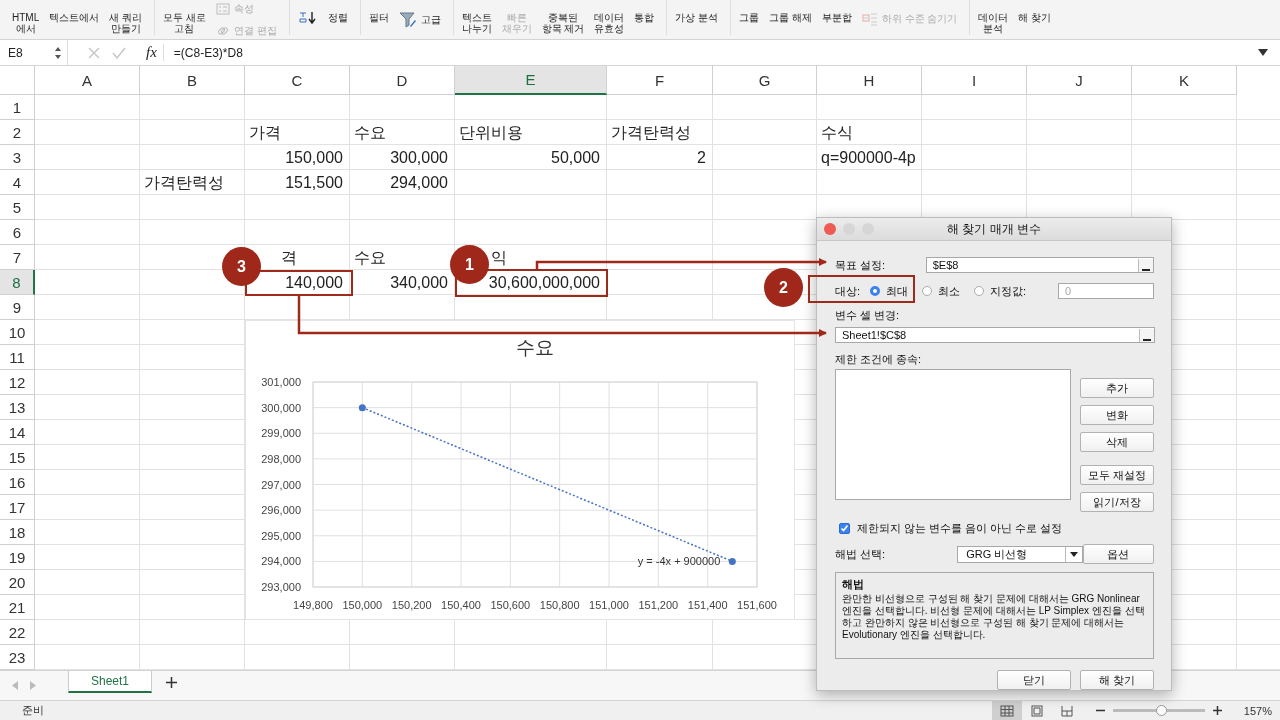 The width and height of the screenshot is (1280, 720). I want to click on plus-icon, so click(172, 682).